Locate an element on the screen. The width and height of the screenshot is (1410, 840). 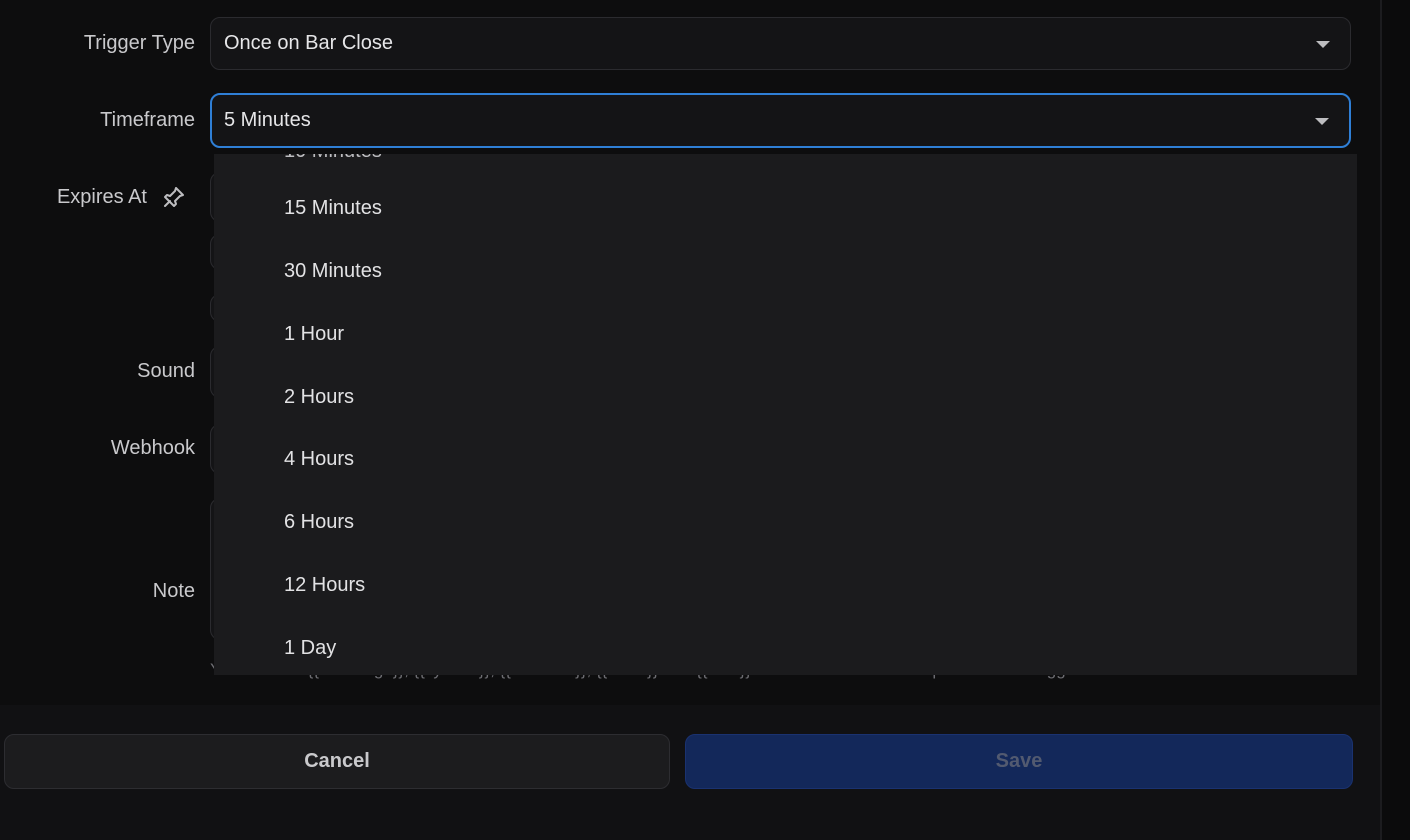
cancel-button: Cancel is located at coordinates (337, 761).